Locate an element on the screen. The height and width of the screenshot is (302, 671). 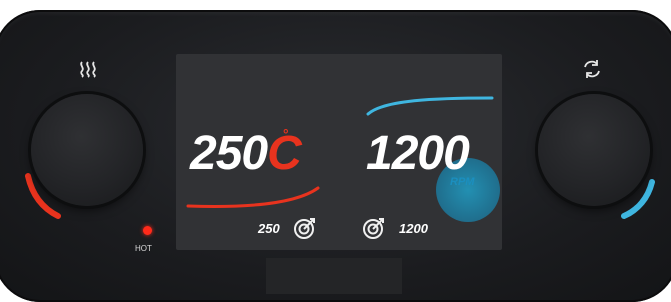
display-base is located at coordinates (334, 276).